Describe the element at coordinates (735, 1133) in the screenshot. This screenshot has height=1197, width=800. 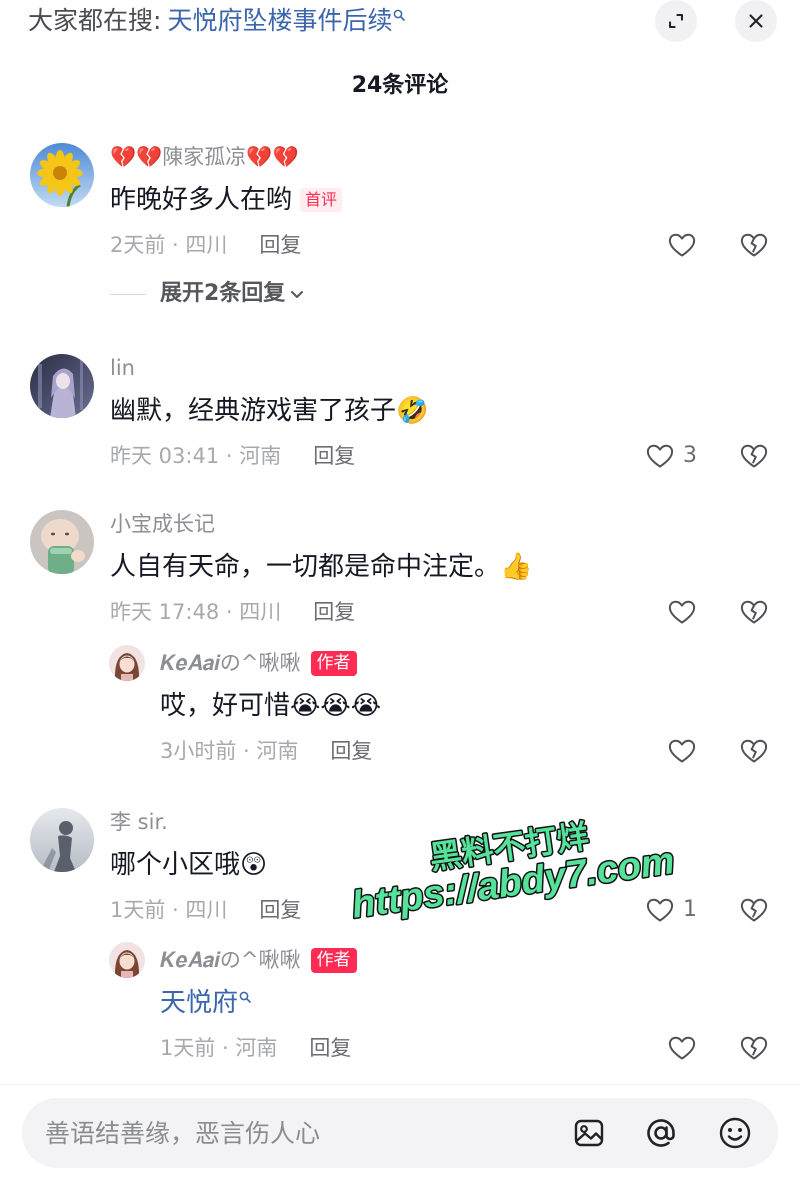
I see `emoji-icon` at that location.